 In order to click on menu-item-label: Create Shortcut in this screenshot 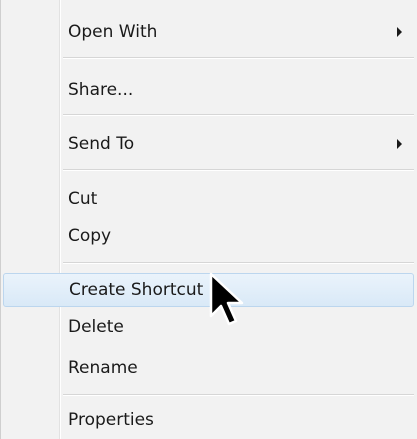, I will do `click(136, 290)`.